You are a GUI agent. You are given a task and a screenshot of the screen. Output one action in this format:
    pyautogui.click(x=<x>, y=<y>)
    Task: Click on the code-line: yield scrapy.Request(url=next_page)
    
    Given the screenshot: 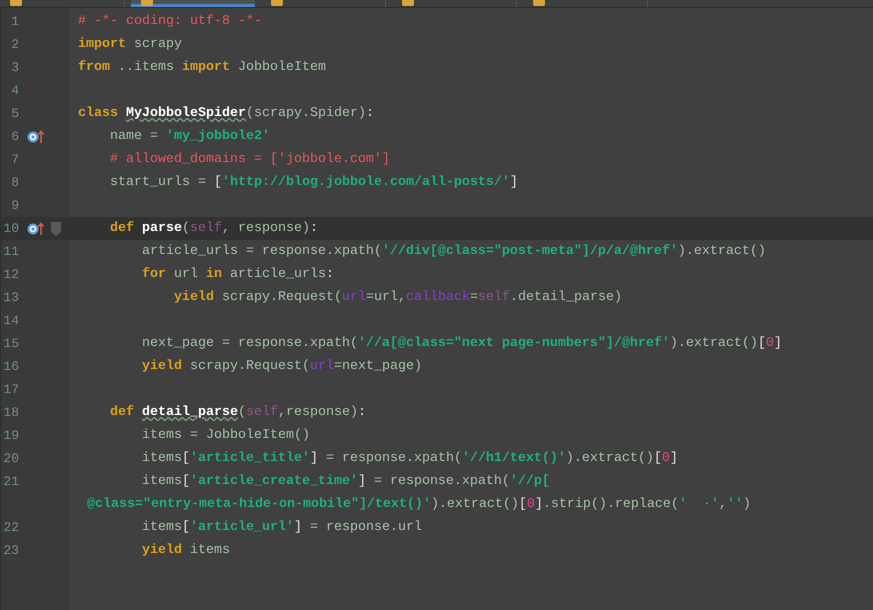 What is the action you would take?
    pyautogui.click(x=281, y=366)
    